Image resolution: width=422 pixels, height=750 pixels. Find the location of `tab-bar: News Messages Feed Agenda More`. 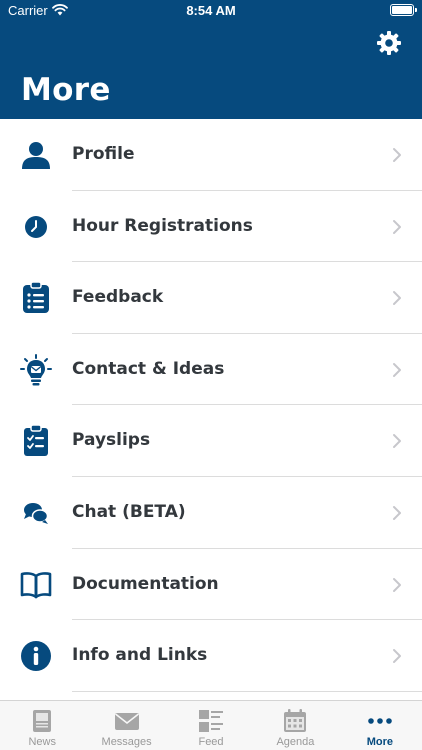

tab-bar: News Messages Feed Agenda More is located at coordinates (211, 725).